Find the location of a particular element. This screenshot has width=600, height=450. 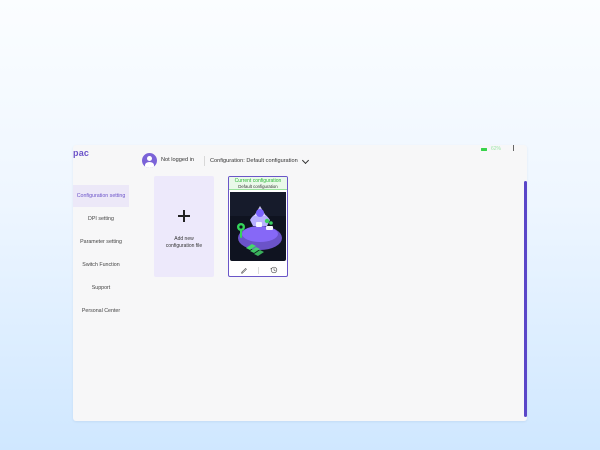

sidebar-item-label: Configuration setting is located at coordinates (101, 196).